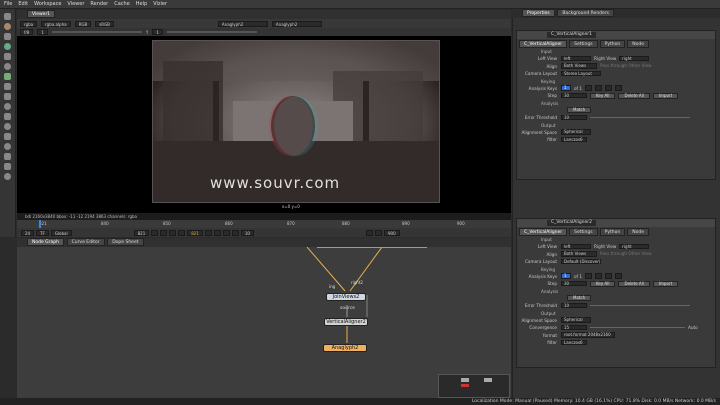 The image size is (720, 405). Describe the element at coordinates (217, 232) in the screenshot. I see `step-forward-icon` at that location.